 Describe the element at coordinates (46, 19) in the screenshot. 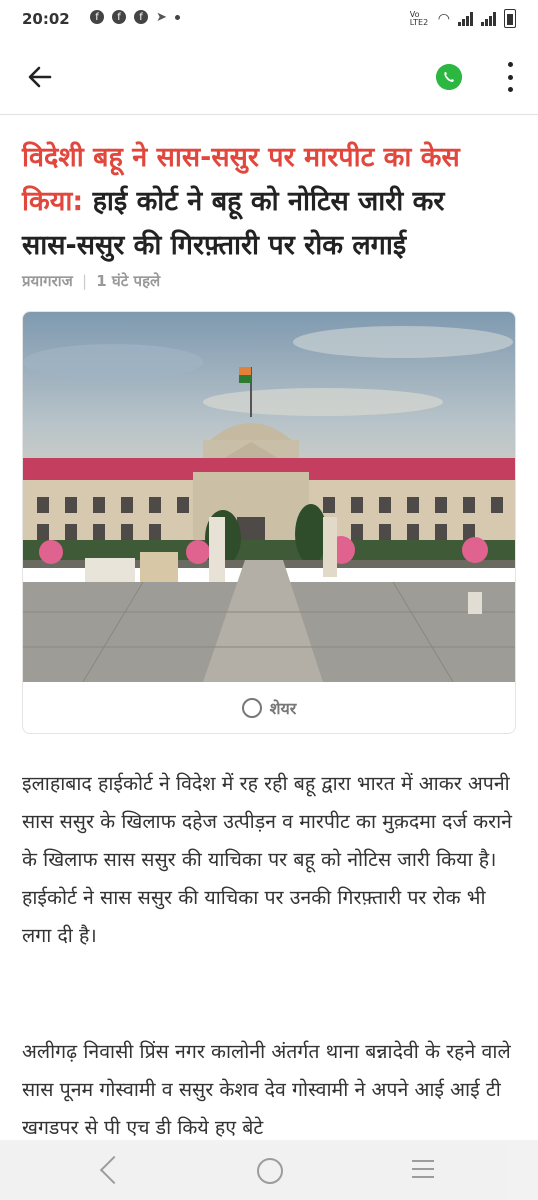

I see `status-time: 20:02` at that location.